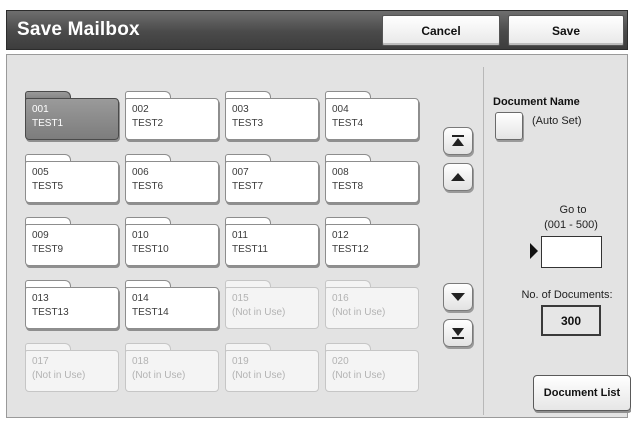  I want to click on mailbox-folder-019: 019 (Not in Use), so click(272, 368).